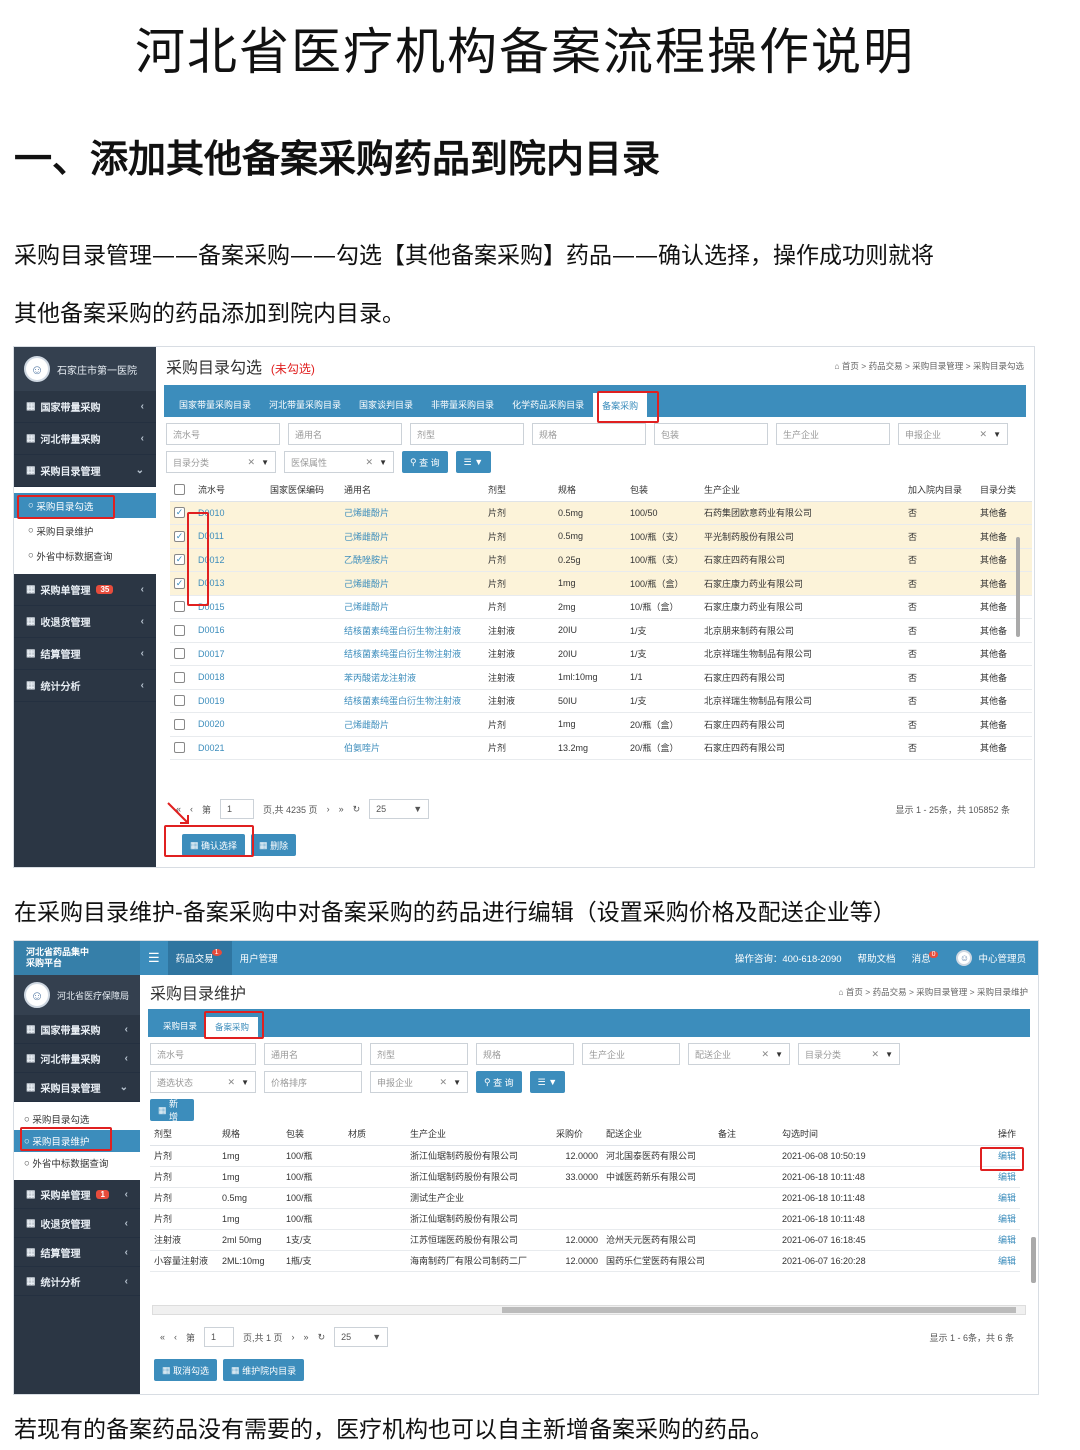 The height and width of the screenshot is (1450, 1080). What do you see at coordinates (77, 1163) in the screenshot?
I see `submenu-item-query: ○ 外省中标数据查询` at bounding box center [77, 1163].